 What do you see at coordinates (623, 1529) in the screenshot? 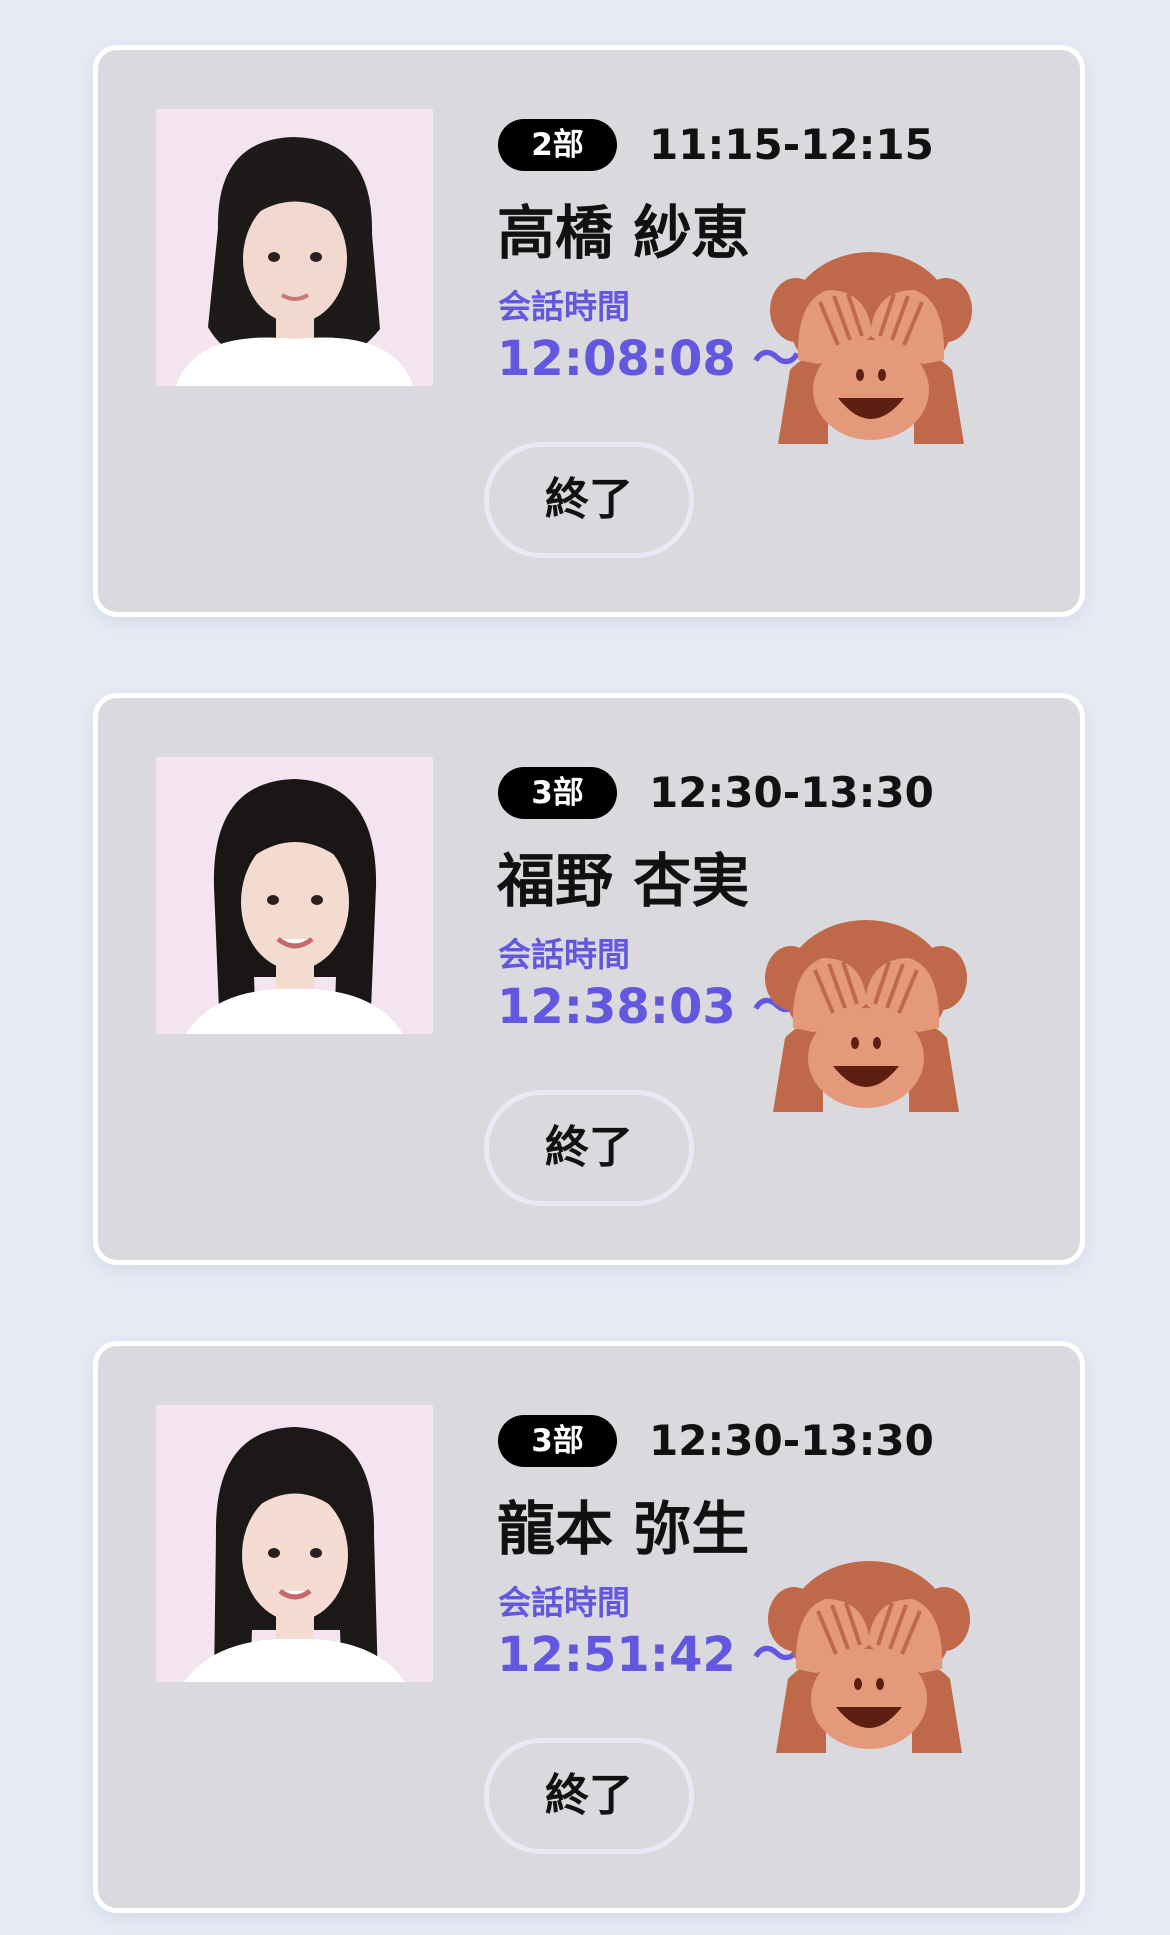
I see `member-name: 龍本 弥生` at bounding box center [623, 1529].